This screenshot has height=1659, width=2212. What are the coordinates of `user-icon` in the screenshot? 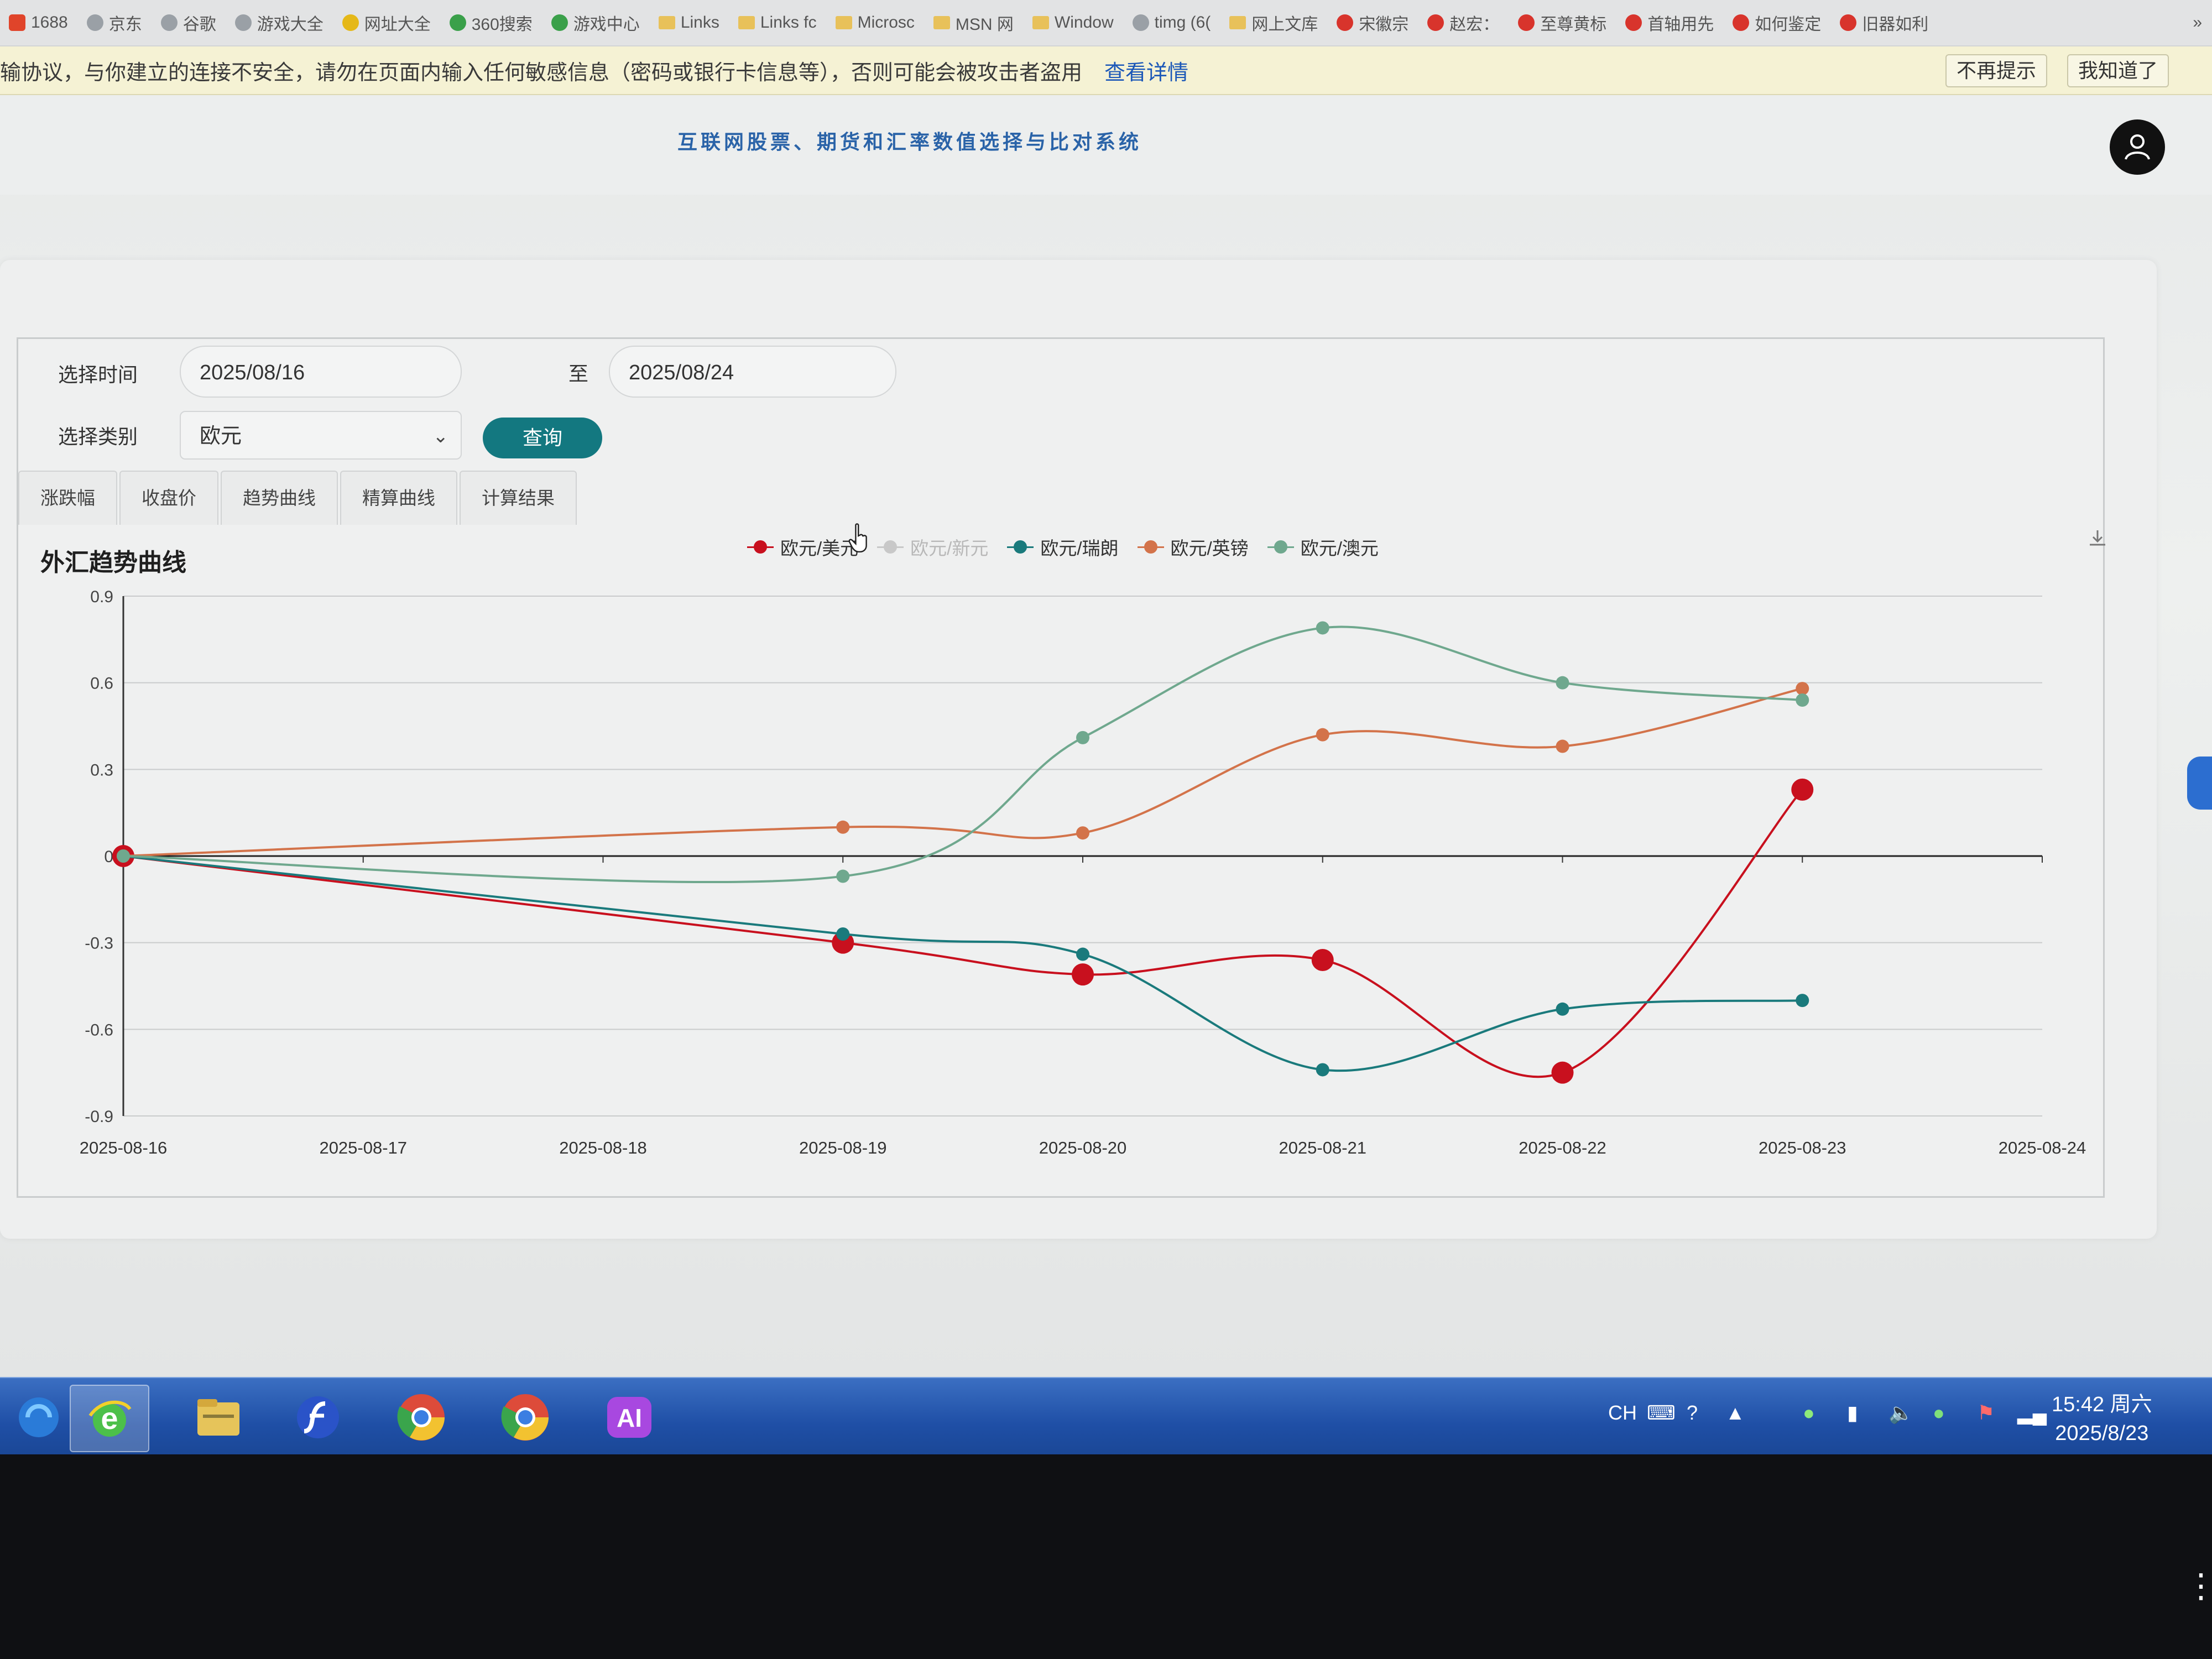 It's located at (2137, 147).